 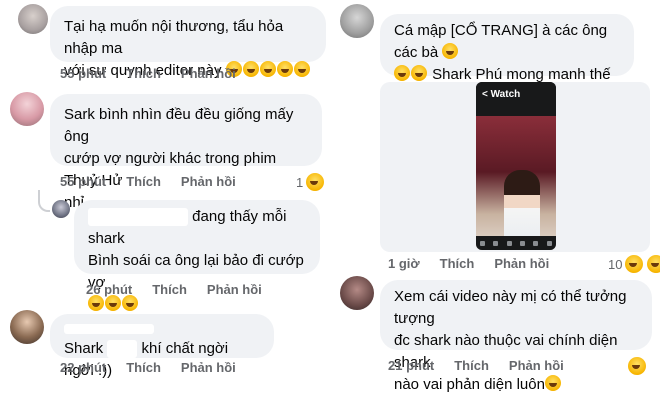 I want to click on reaction-count: 1, so click(x=300, y=182).